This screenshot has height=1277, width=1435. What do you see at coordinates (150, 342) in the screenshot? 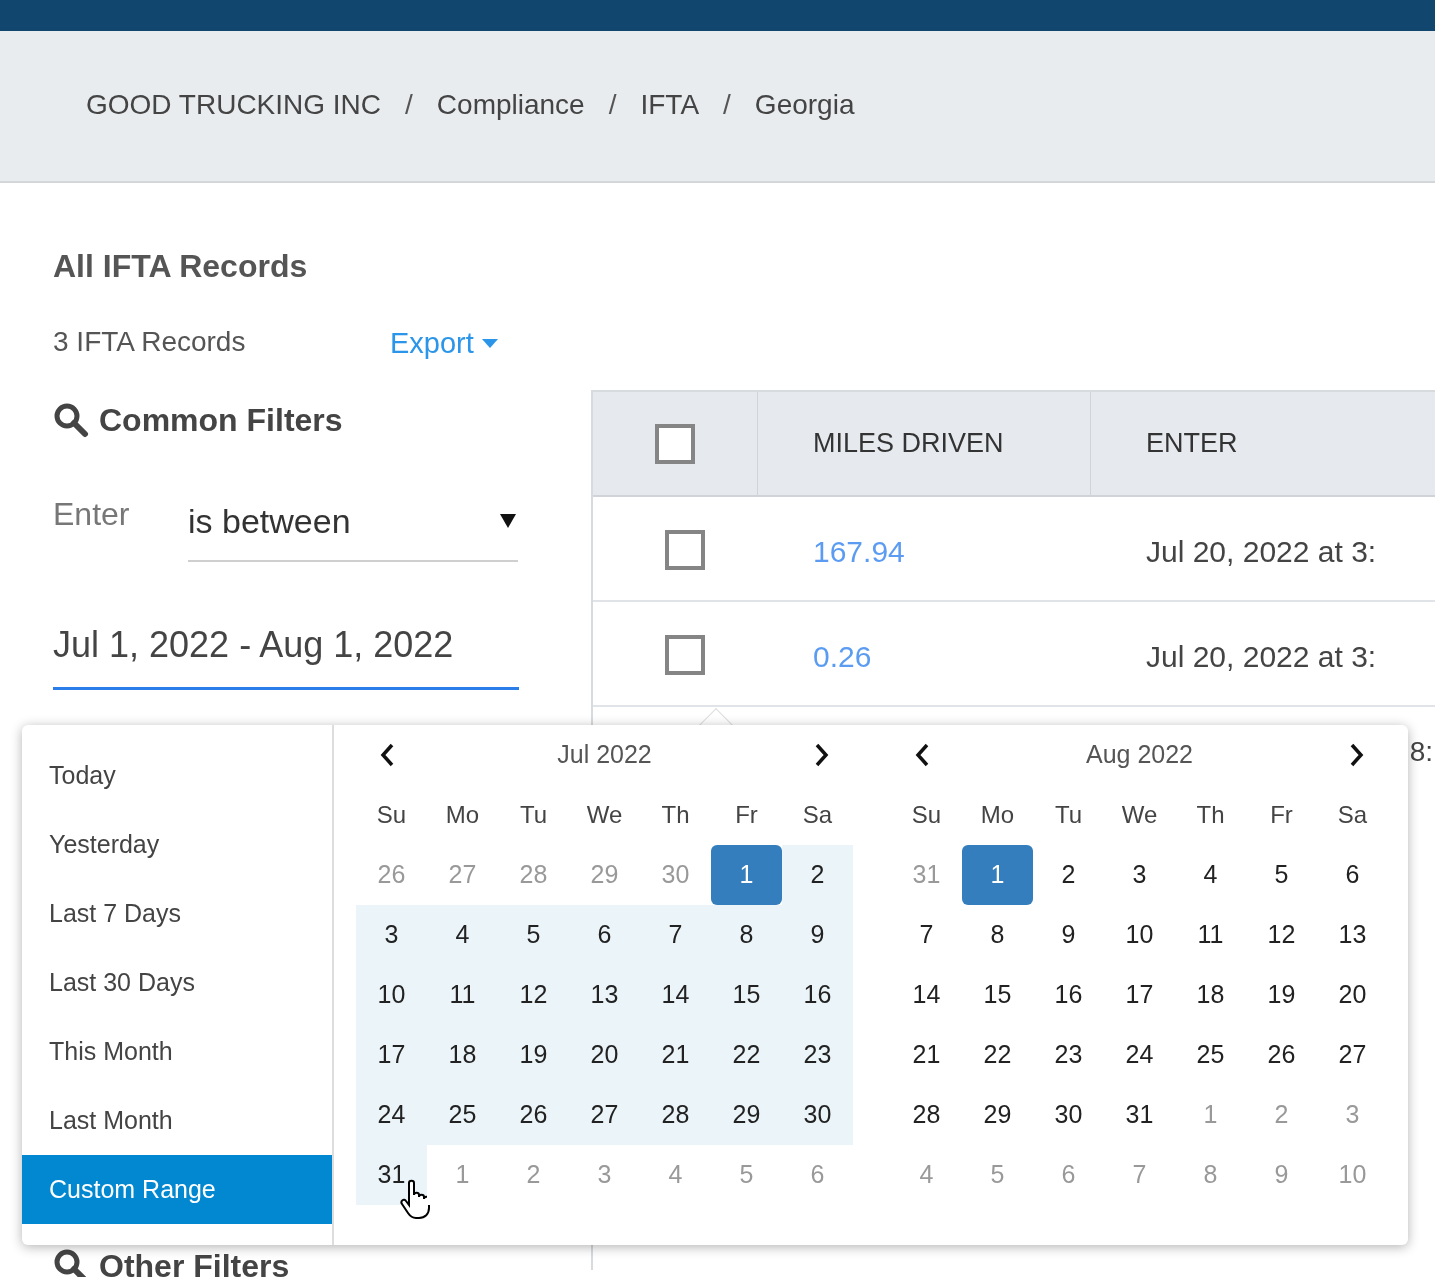
I see `record-count: 3 IFTA Records` at bounding box center [150, 342].